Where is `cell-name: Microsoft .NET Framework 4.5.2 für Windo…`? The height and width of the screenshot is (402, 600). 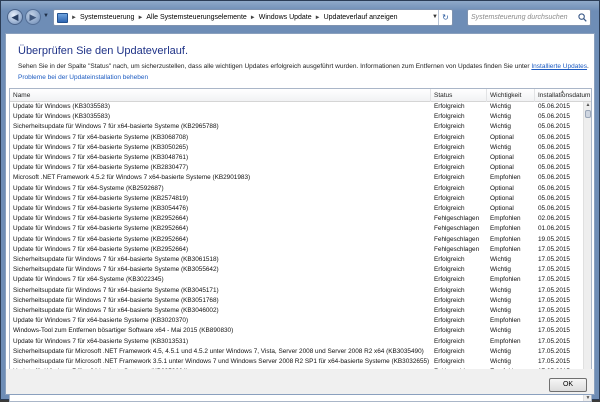 cell-name: Microsoft .NET Framework 4.5.2 für Windo… is located at coordinates (132, 178).